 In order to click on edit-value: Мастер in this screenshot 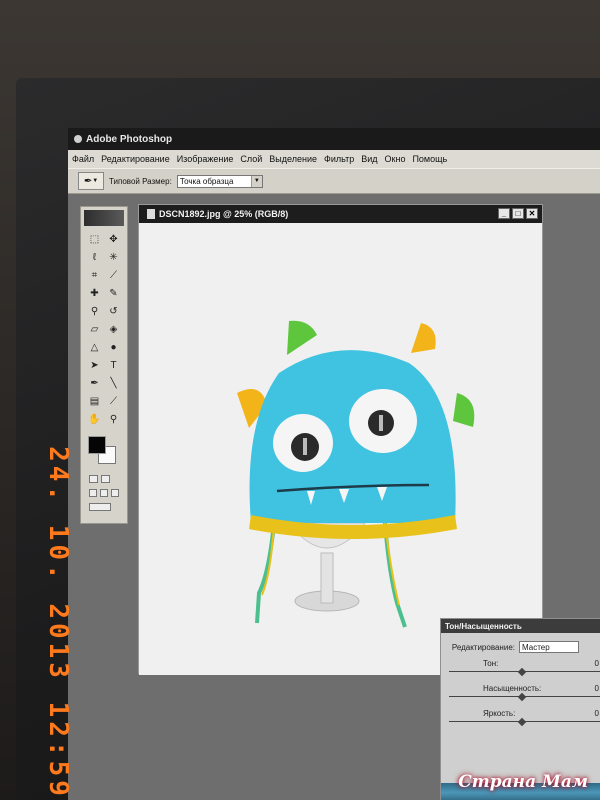, I will do `click(536, 647)`.